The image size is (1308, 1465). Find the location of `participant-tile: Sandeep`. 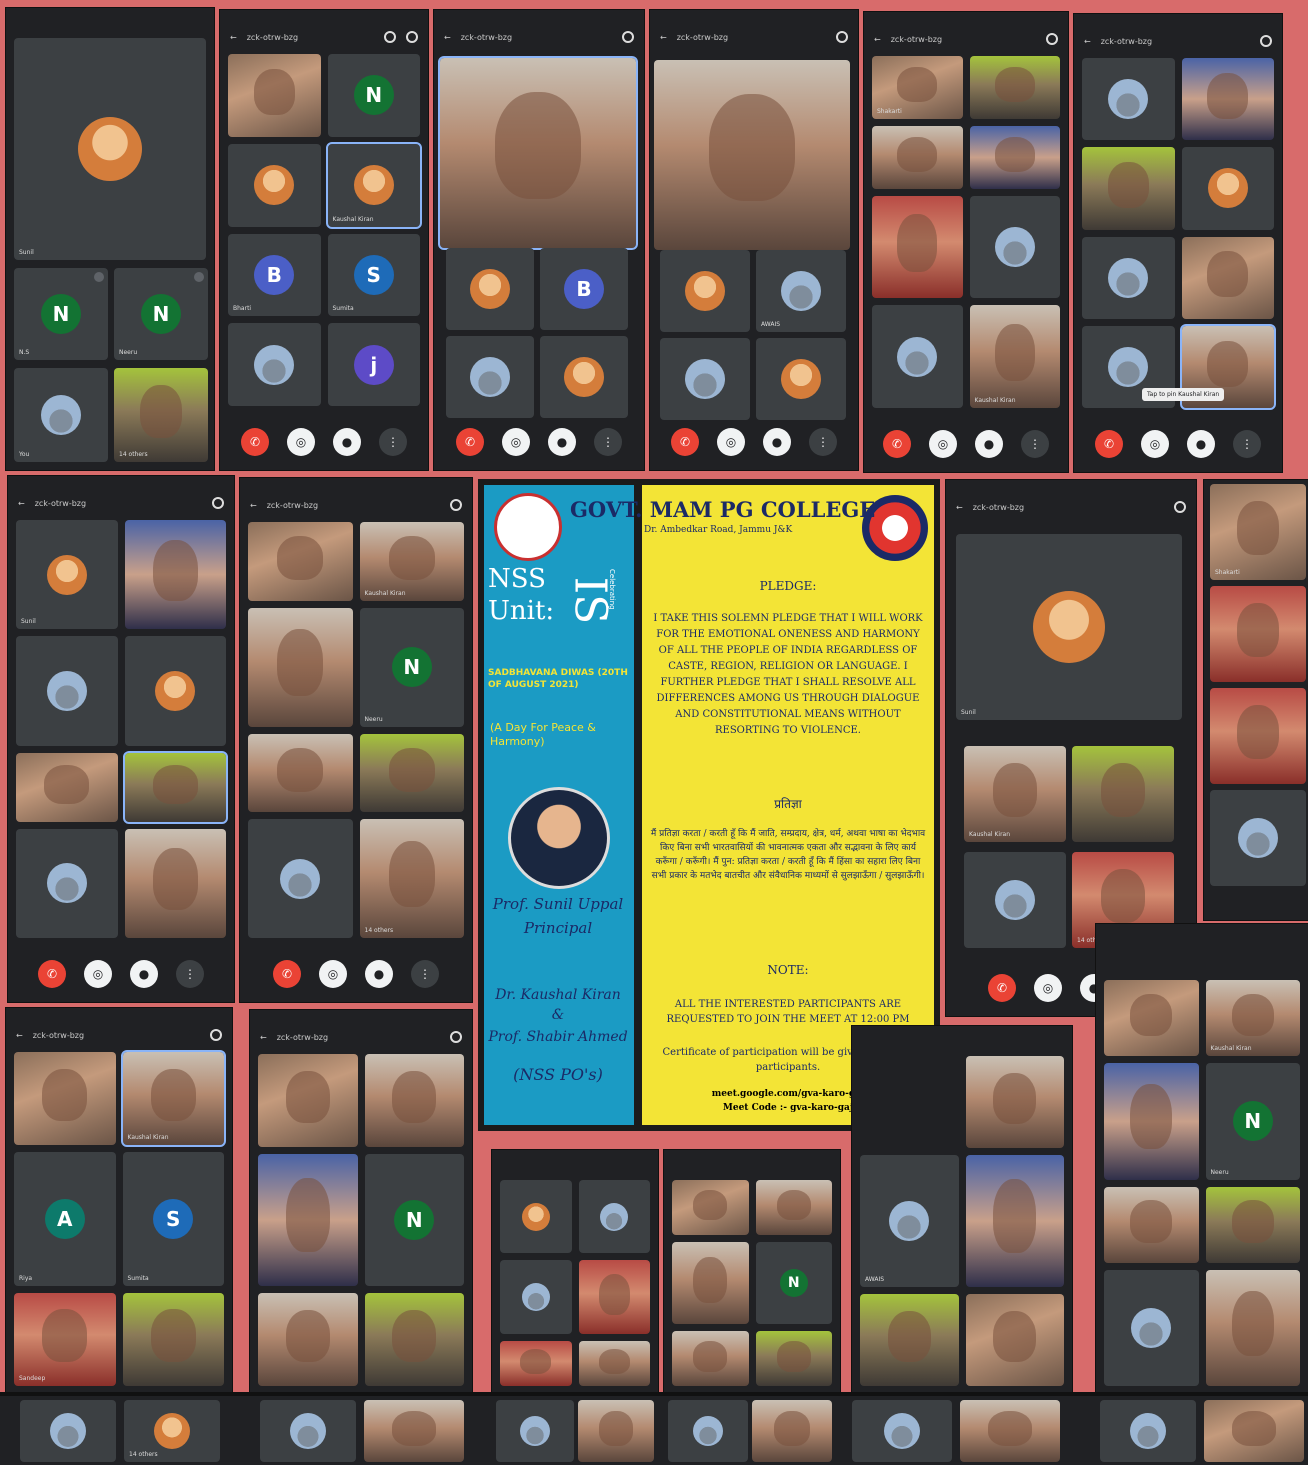

participant-tile: Sandeep is located at coordinates (65, 1339).